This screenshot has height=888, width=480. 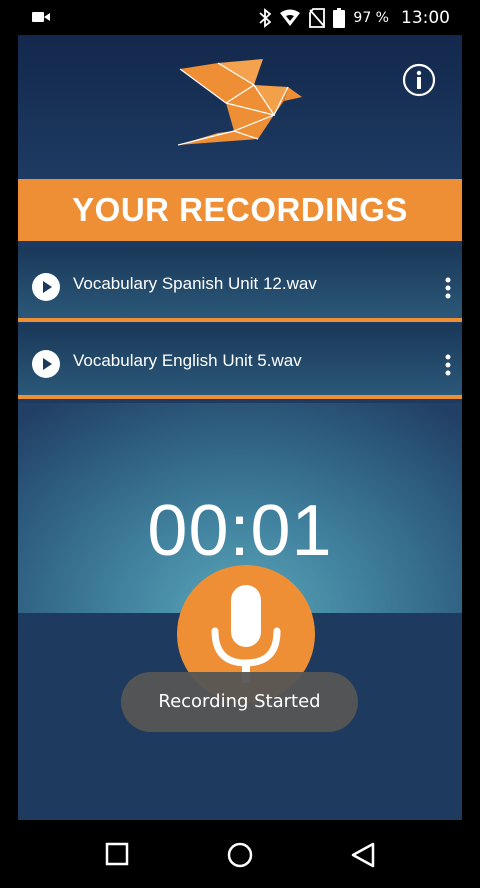 I want to click on list-item: Vocabulary English Unit 5.wav, so click(x=240, y=361).